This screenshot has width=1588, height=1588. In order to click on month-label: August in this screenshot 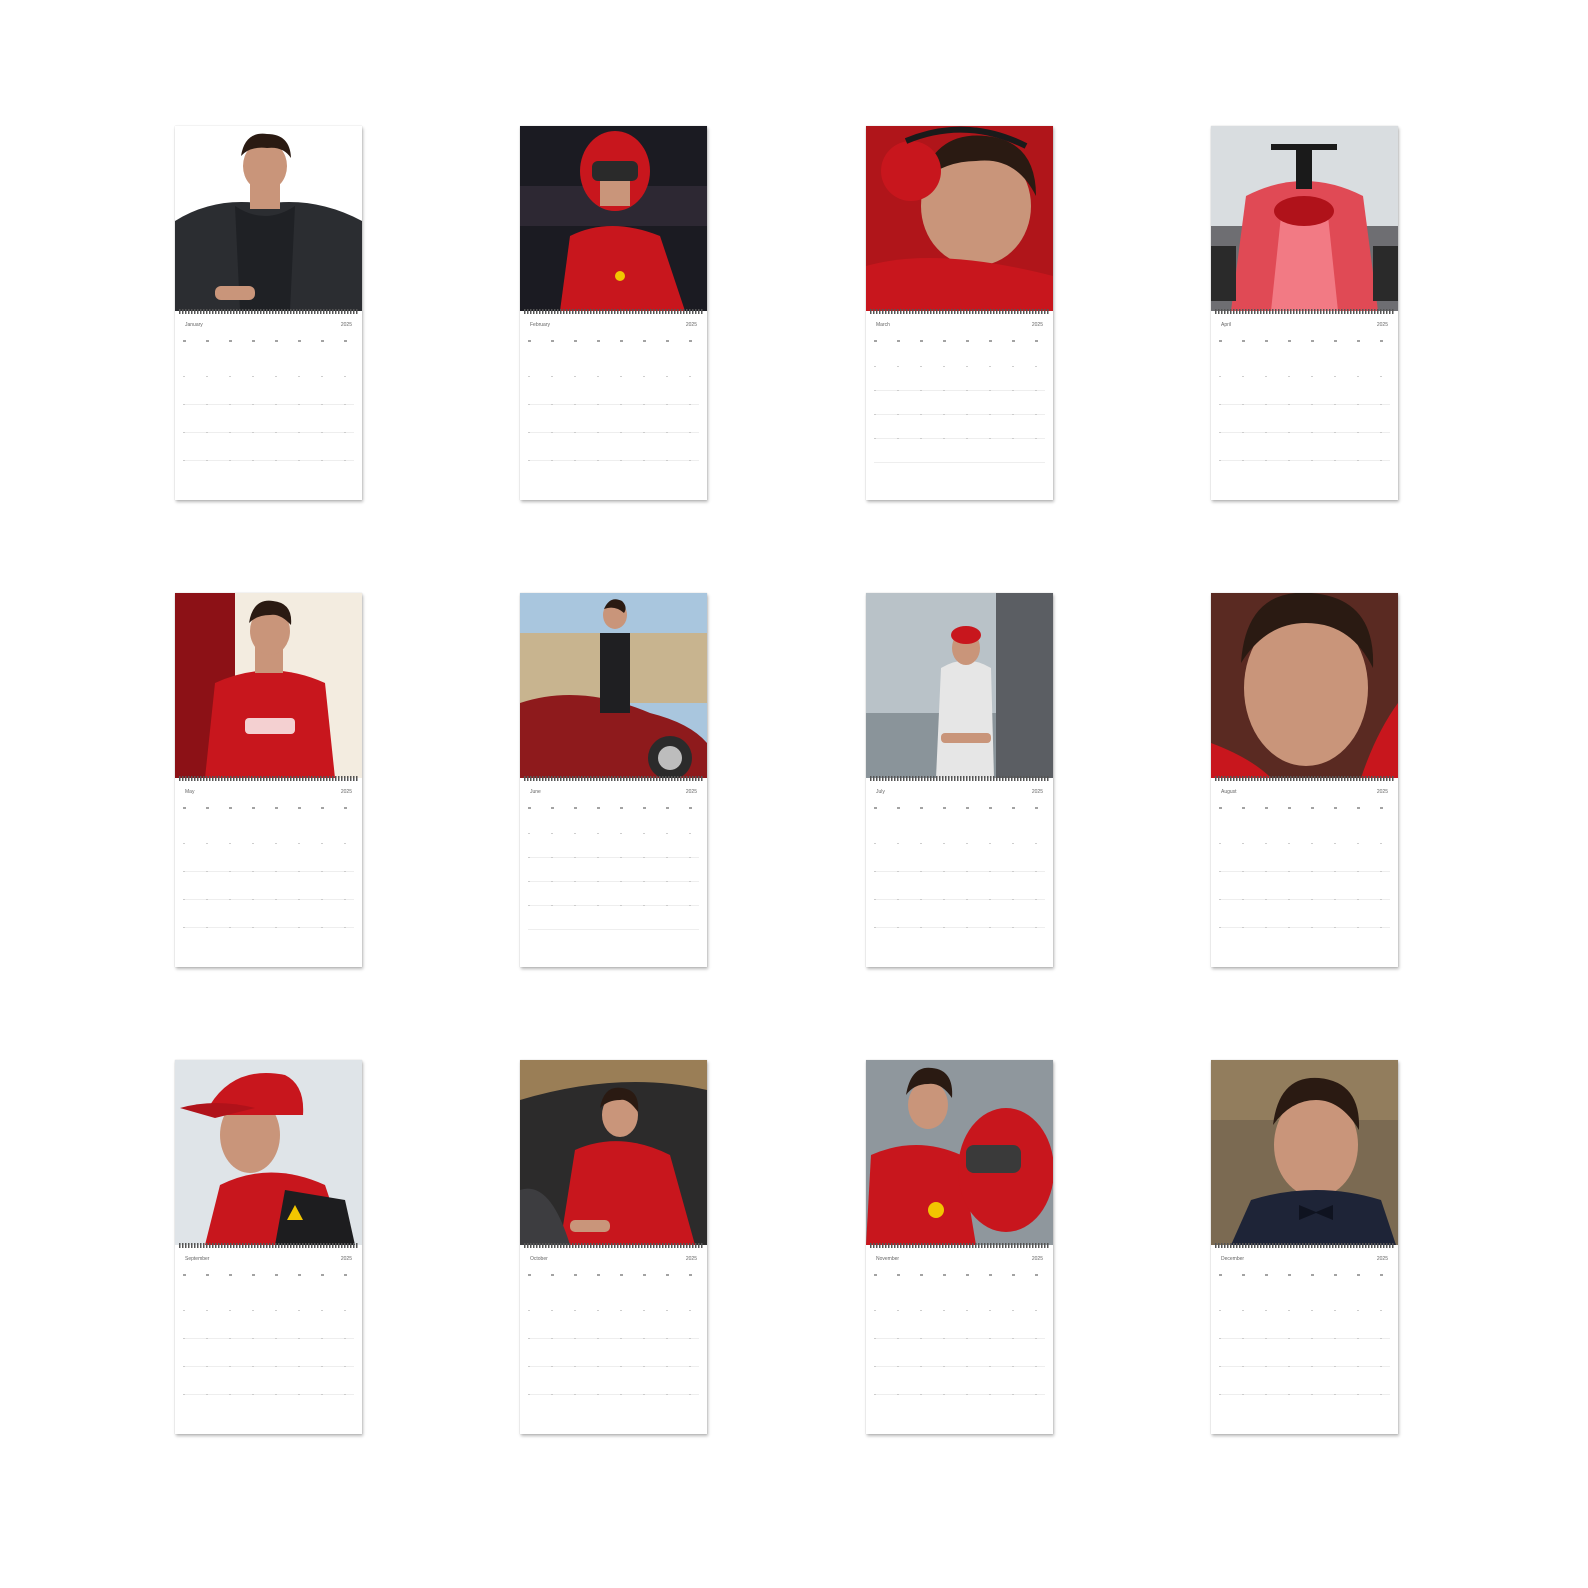, I will do `click(1229, 792)`.